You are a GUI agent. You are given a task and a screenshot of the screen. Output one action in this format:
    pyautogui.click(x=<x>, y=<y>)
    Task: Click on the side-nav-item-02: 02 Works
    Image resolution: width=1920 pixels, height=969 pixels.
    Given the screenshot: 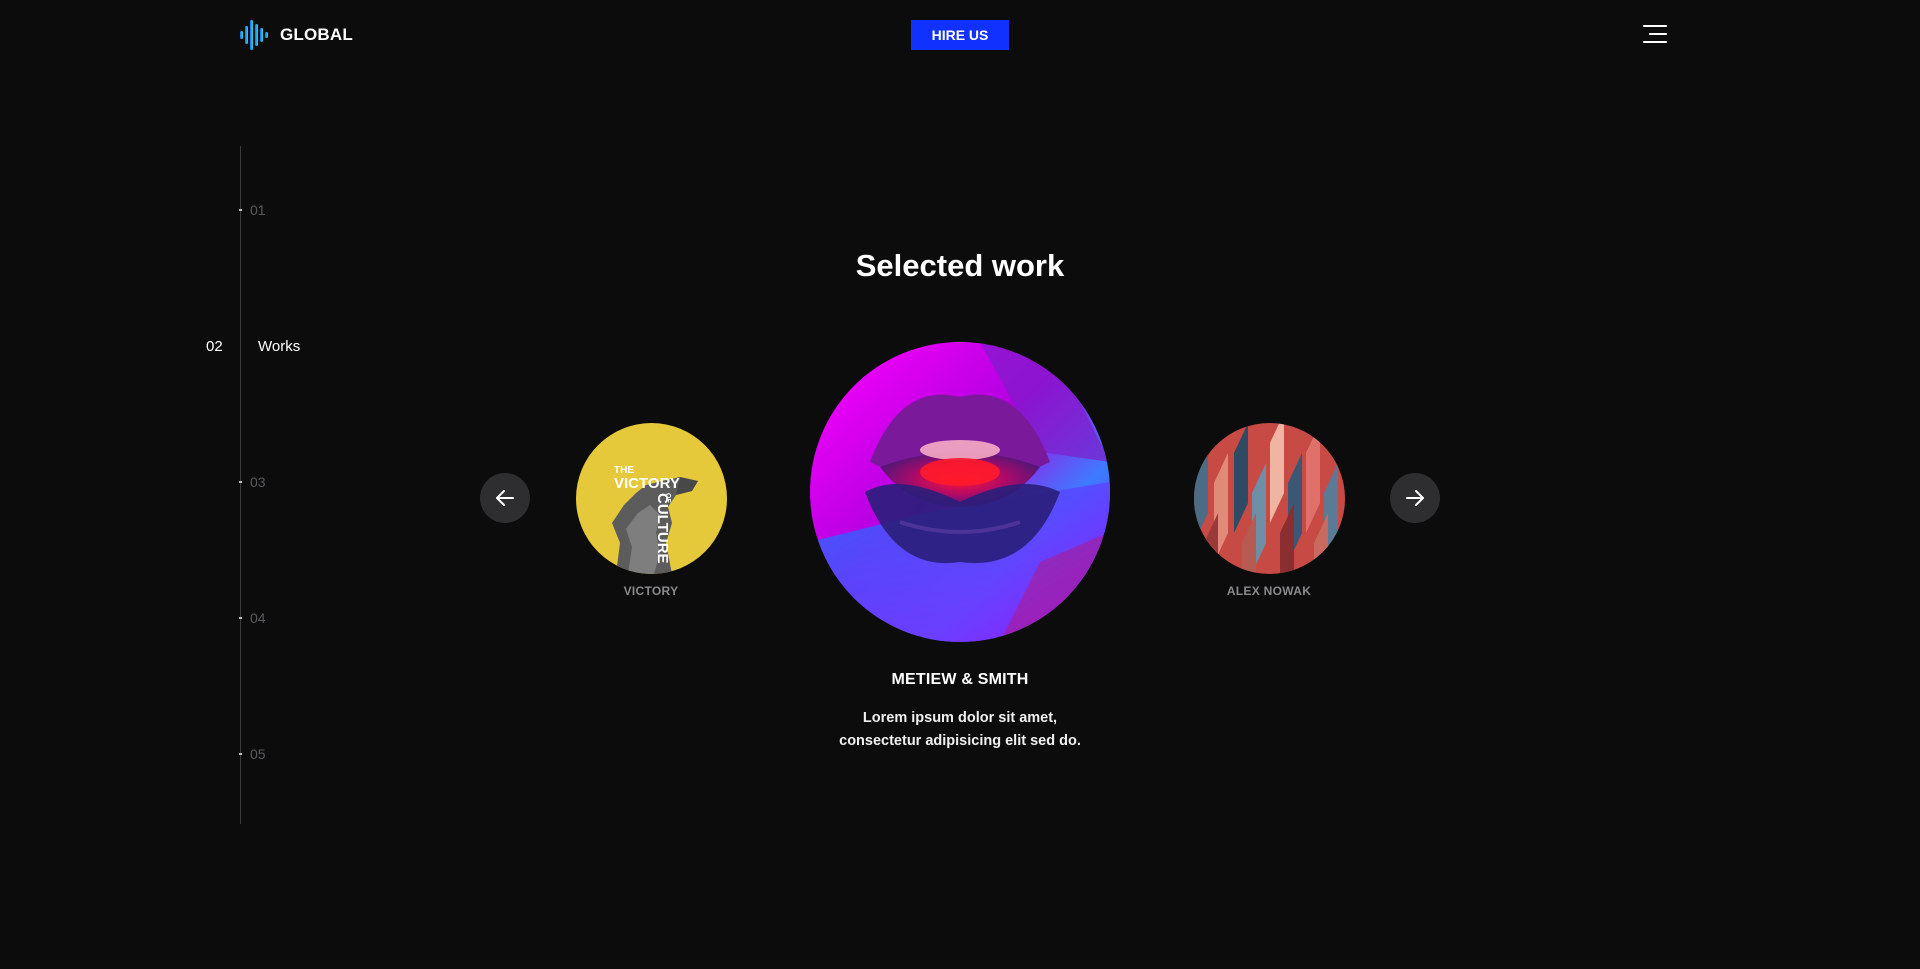 What is the action you would take?
    pyautogui.click(x=170, y=346)
    